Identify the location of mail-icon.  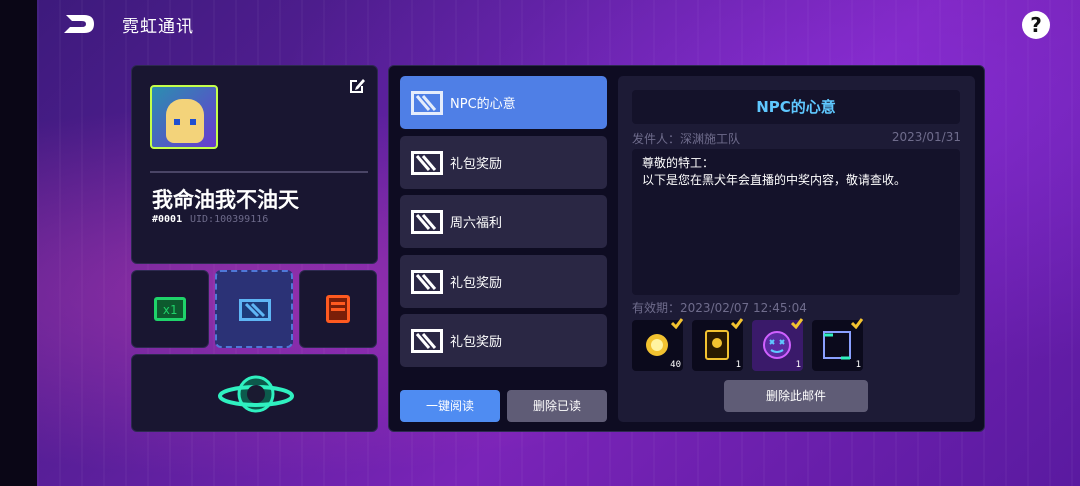
(255, 310).